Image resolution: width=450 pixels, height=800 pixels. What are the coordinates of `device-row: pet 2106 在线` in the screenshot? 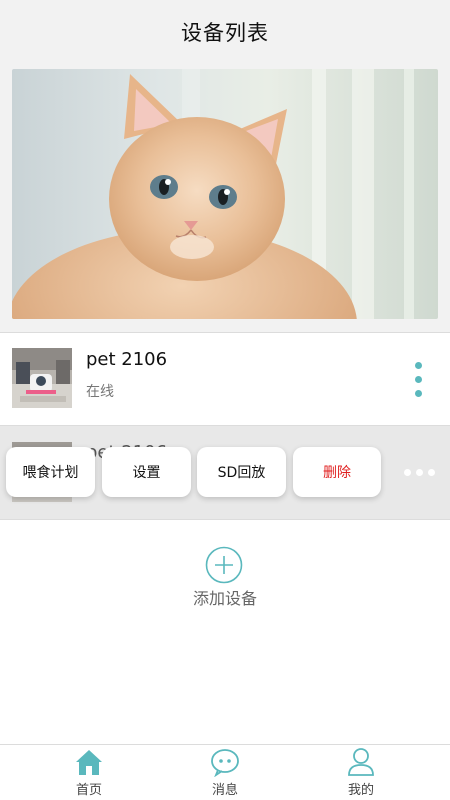 It's located at (225, 379).